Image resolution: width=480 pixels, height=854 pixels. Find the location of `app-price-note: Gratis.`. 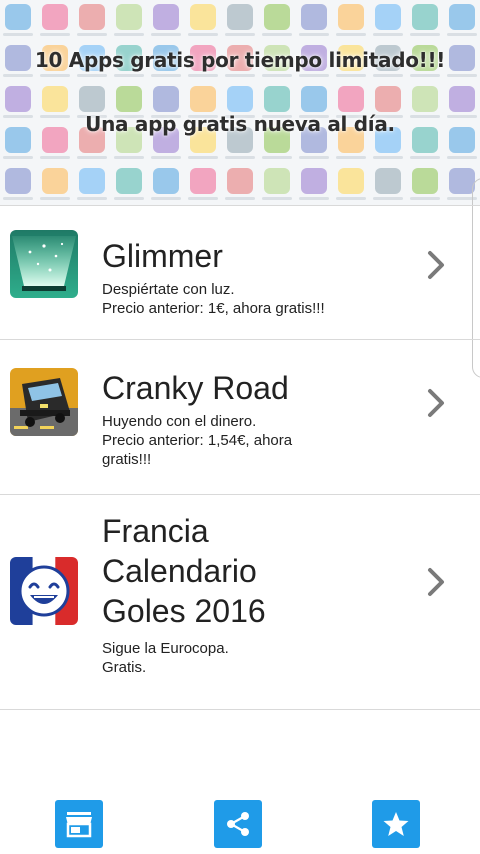

app-price-note: Gratis. is located at coordinates (124, 667).